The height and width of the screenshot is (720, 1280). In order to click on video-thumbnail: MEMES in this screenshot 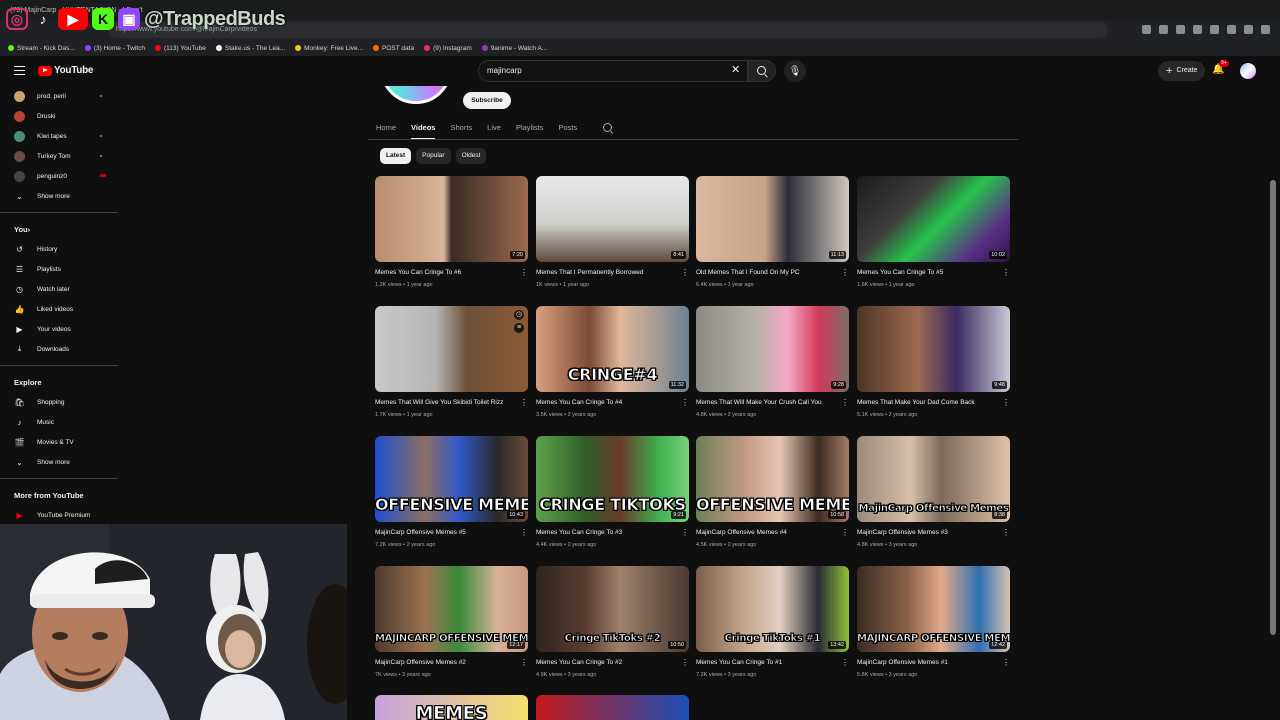, I will do `click(451, 707)`.